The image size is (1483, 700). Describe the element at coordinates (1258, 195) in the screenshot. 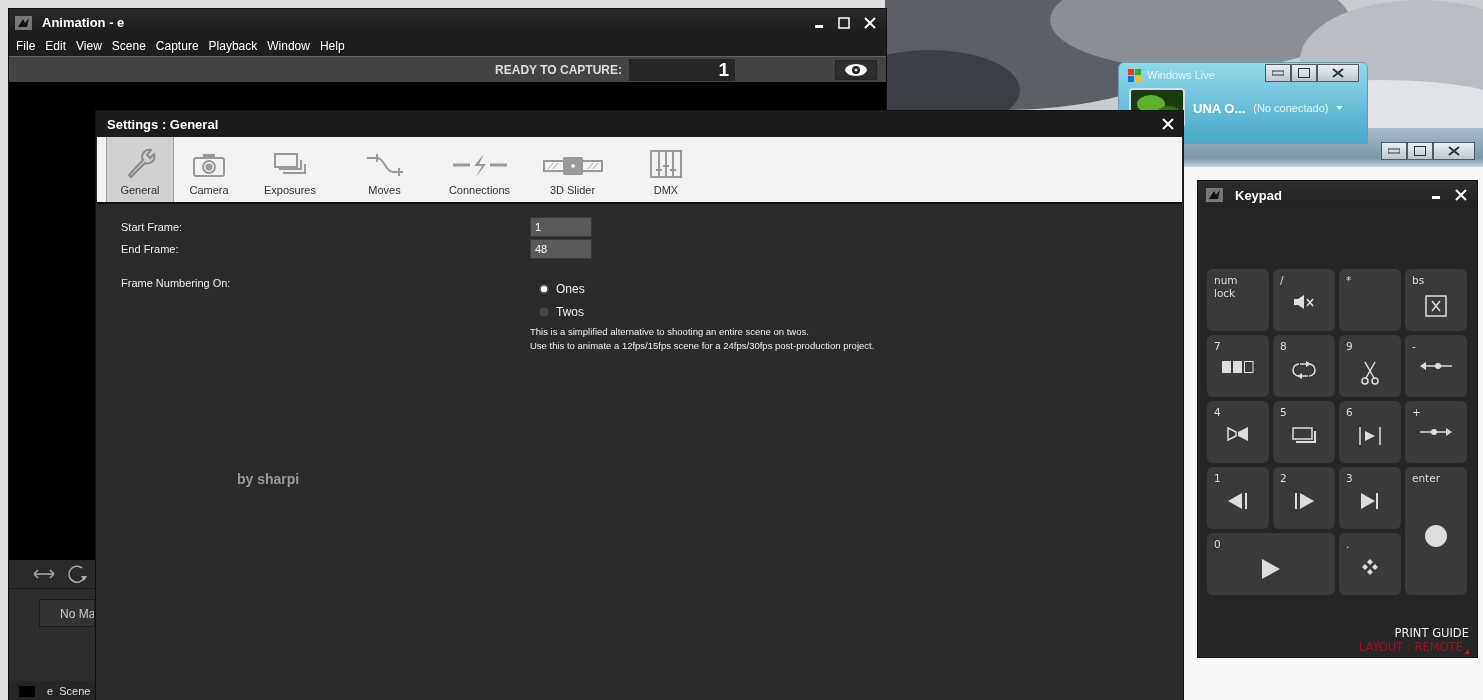

I see `window-title: Keypad` at that location.